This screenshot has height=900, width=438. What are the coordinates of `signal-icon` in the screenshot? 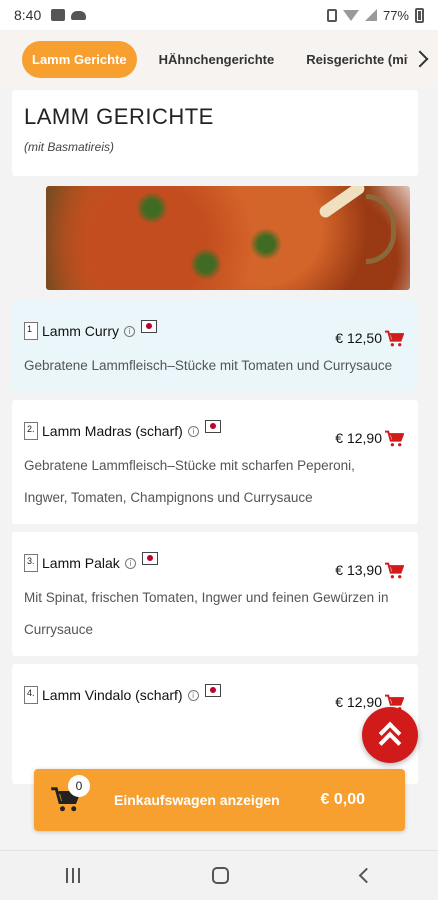 It's located at (370, 15).